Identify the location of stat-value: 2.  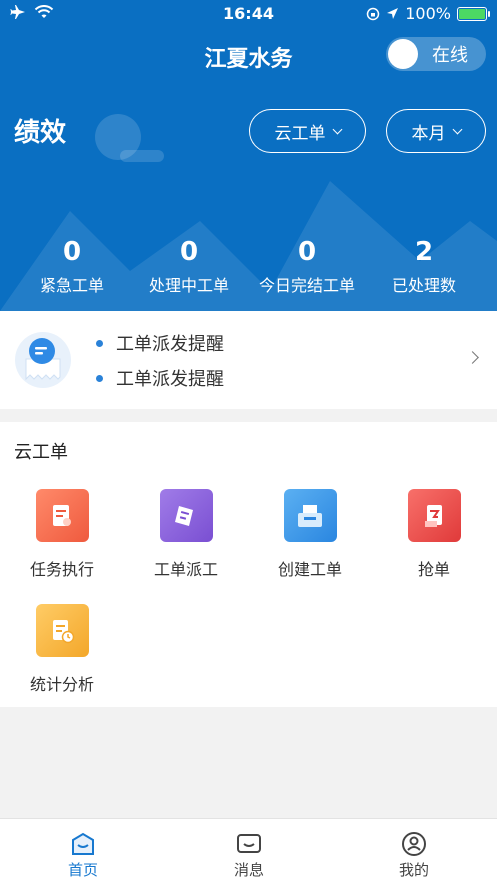
(424, 252).